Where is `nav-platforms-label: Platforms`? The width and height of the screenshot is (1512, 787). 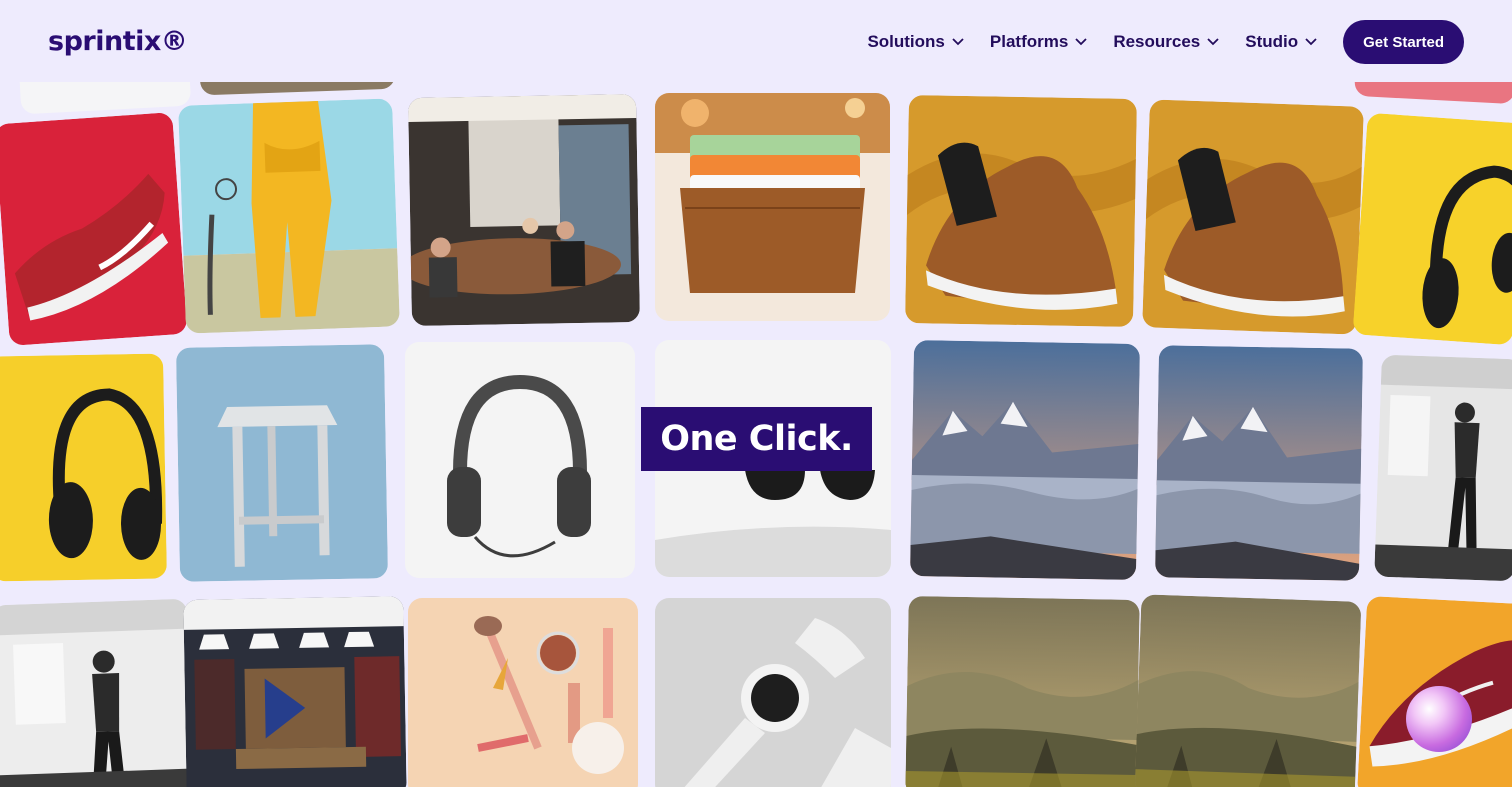
nav-platforms-label: Platforms is located at coordinates (1029, 41).